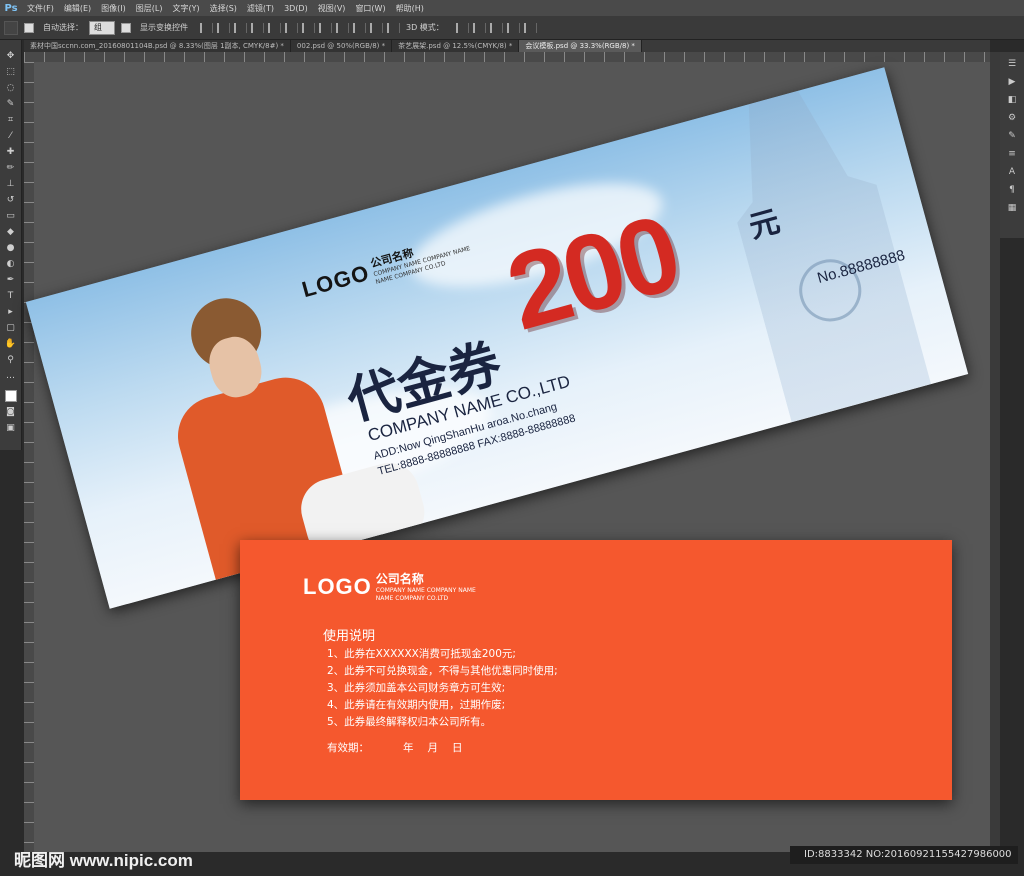 Image resolution: width=1024 pixels, height=876 pixels. What do you see at coordinates (416, 705) in the screenshot?
I see `list-item: 4、此券请在有效期内使用，过期作废;` at bounding box center [416, 705].